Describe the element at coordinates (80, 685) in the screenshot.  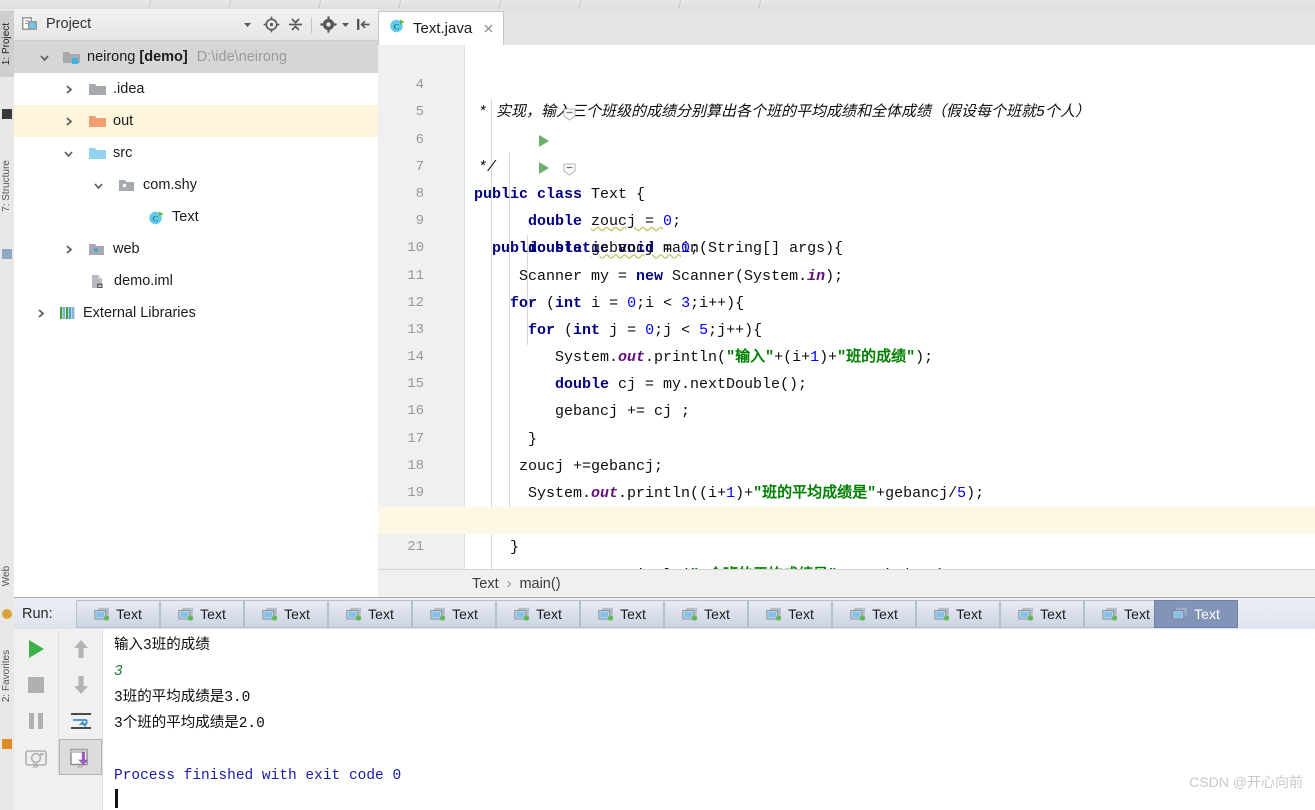
I see `down-arrow-icon` at that location.